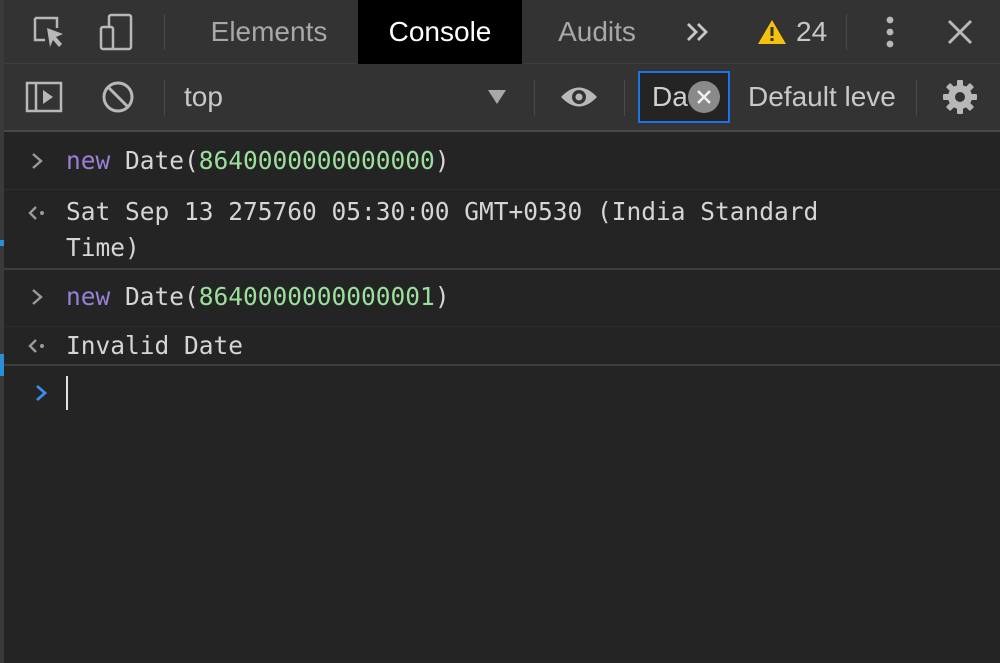 This screenshot has width=1000, height=663. What do you see at coordinates (117, 32) in the screenshot?
I see `device-toolbar-icon` at bounding box center [117, 32].